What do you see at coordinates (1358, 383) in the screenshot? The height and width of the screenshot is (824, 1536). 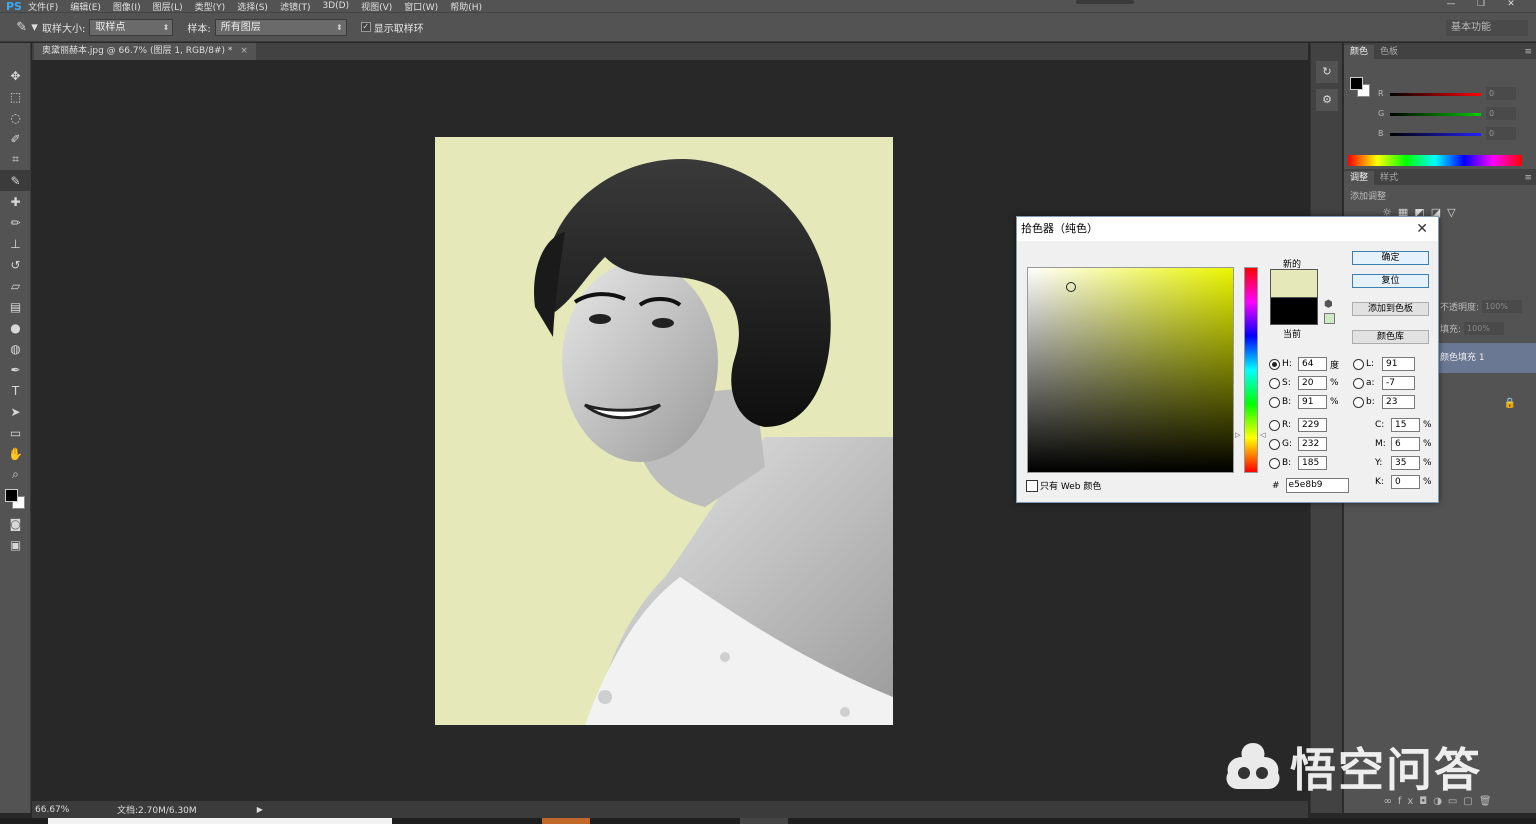 I see `lab-a-radio` at bounding box center [1358, 383].